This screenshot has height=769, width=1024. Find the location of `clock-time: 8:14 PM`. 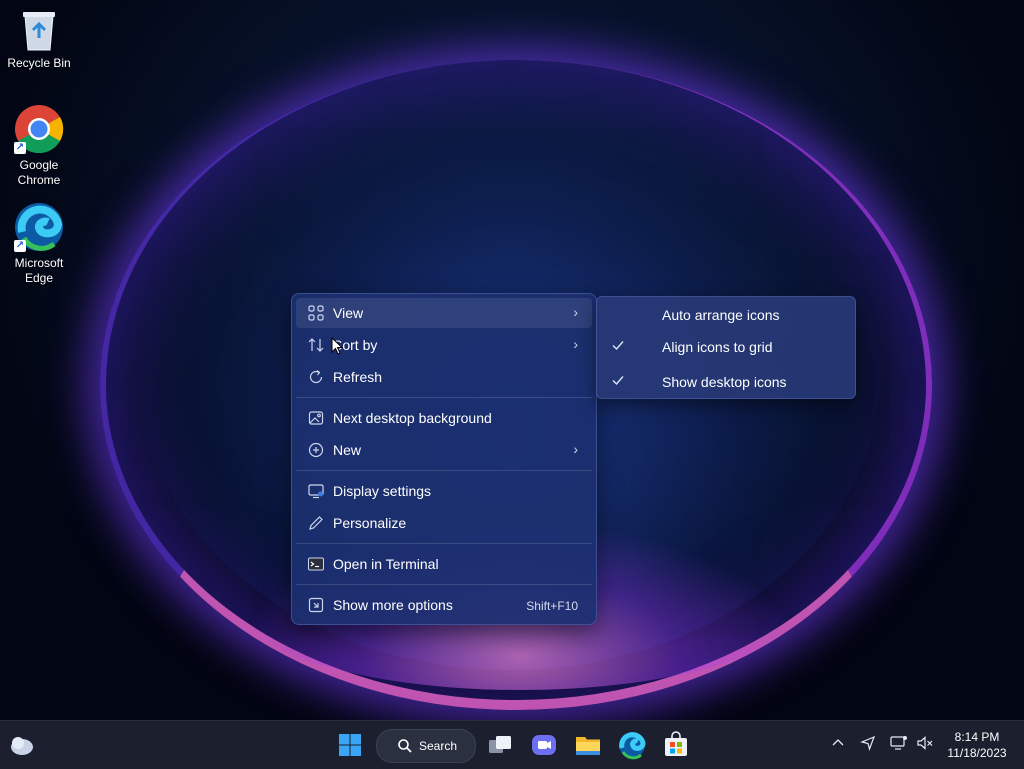

clock-time: 8:14 PM is located at coordinates (977, 737).